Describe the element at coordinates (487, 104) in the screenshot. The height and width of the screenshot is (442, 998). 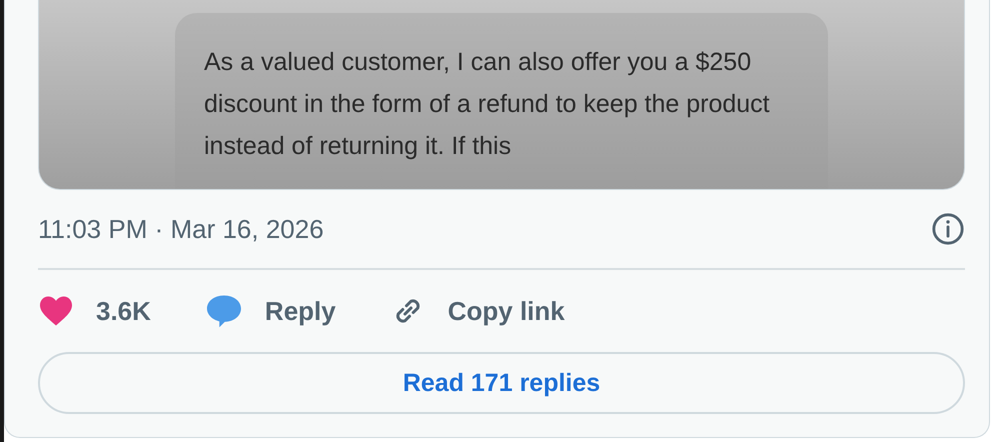
I see `message-text: As a valued customer, I can also offer you a $250 discount in the form of a refund to keep the product instead of returning it. If this` at that location.